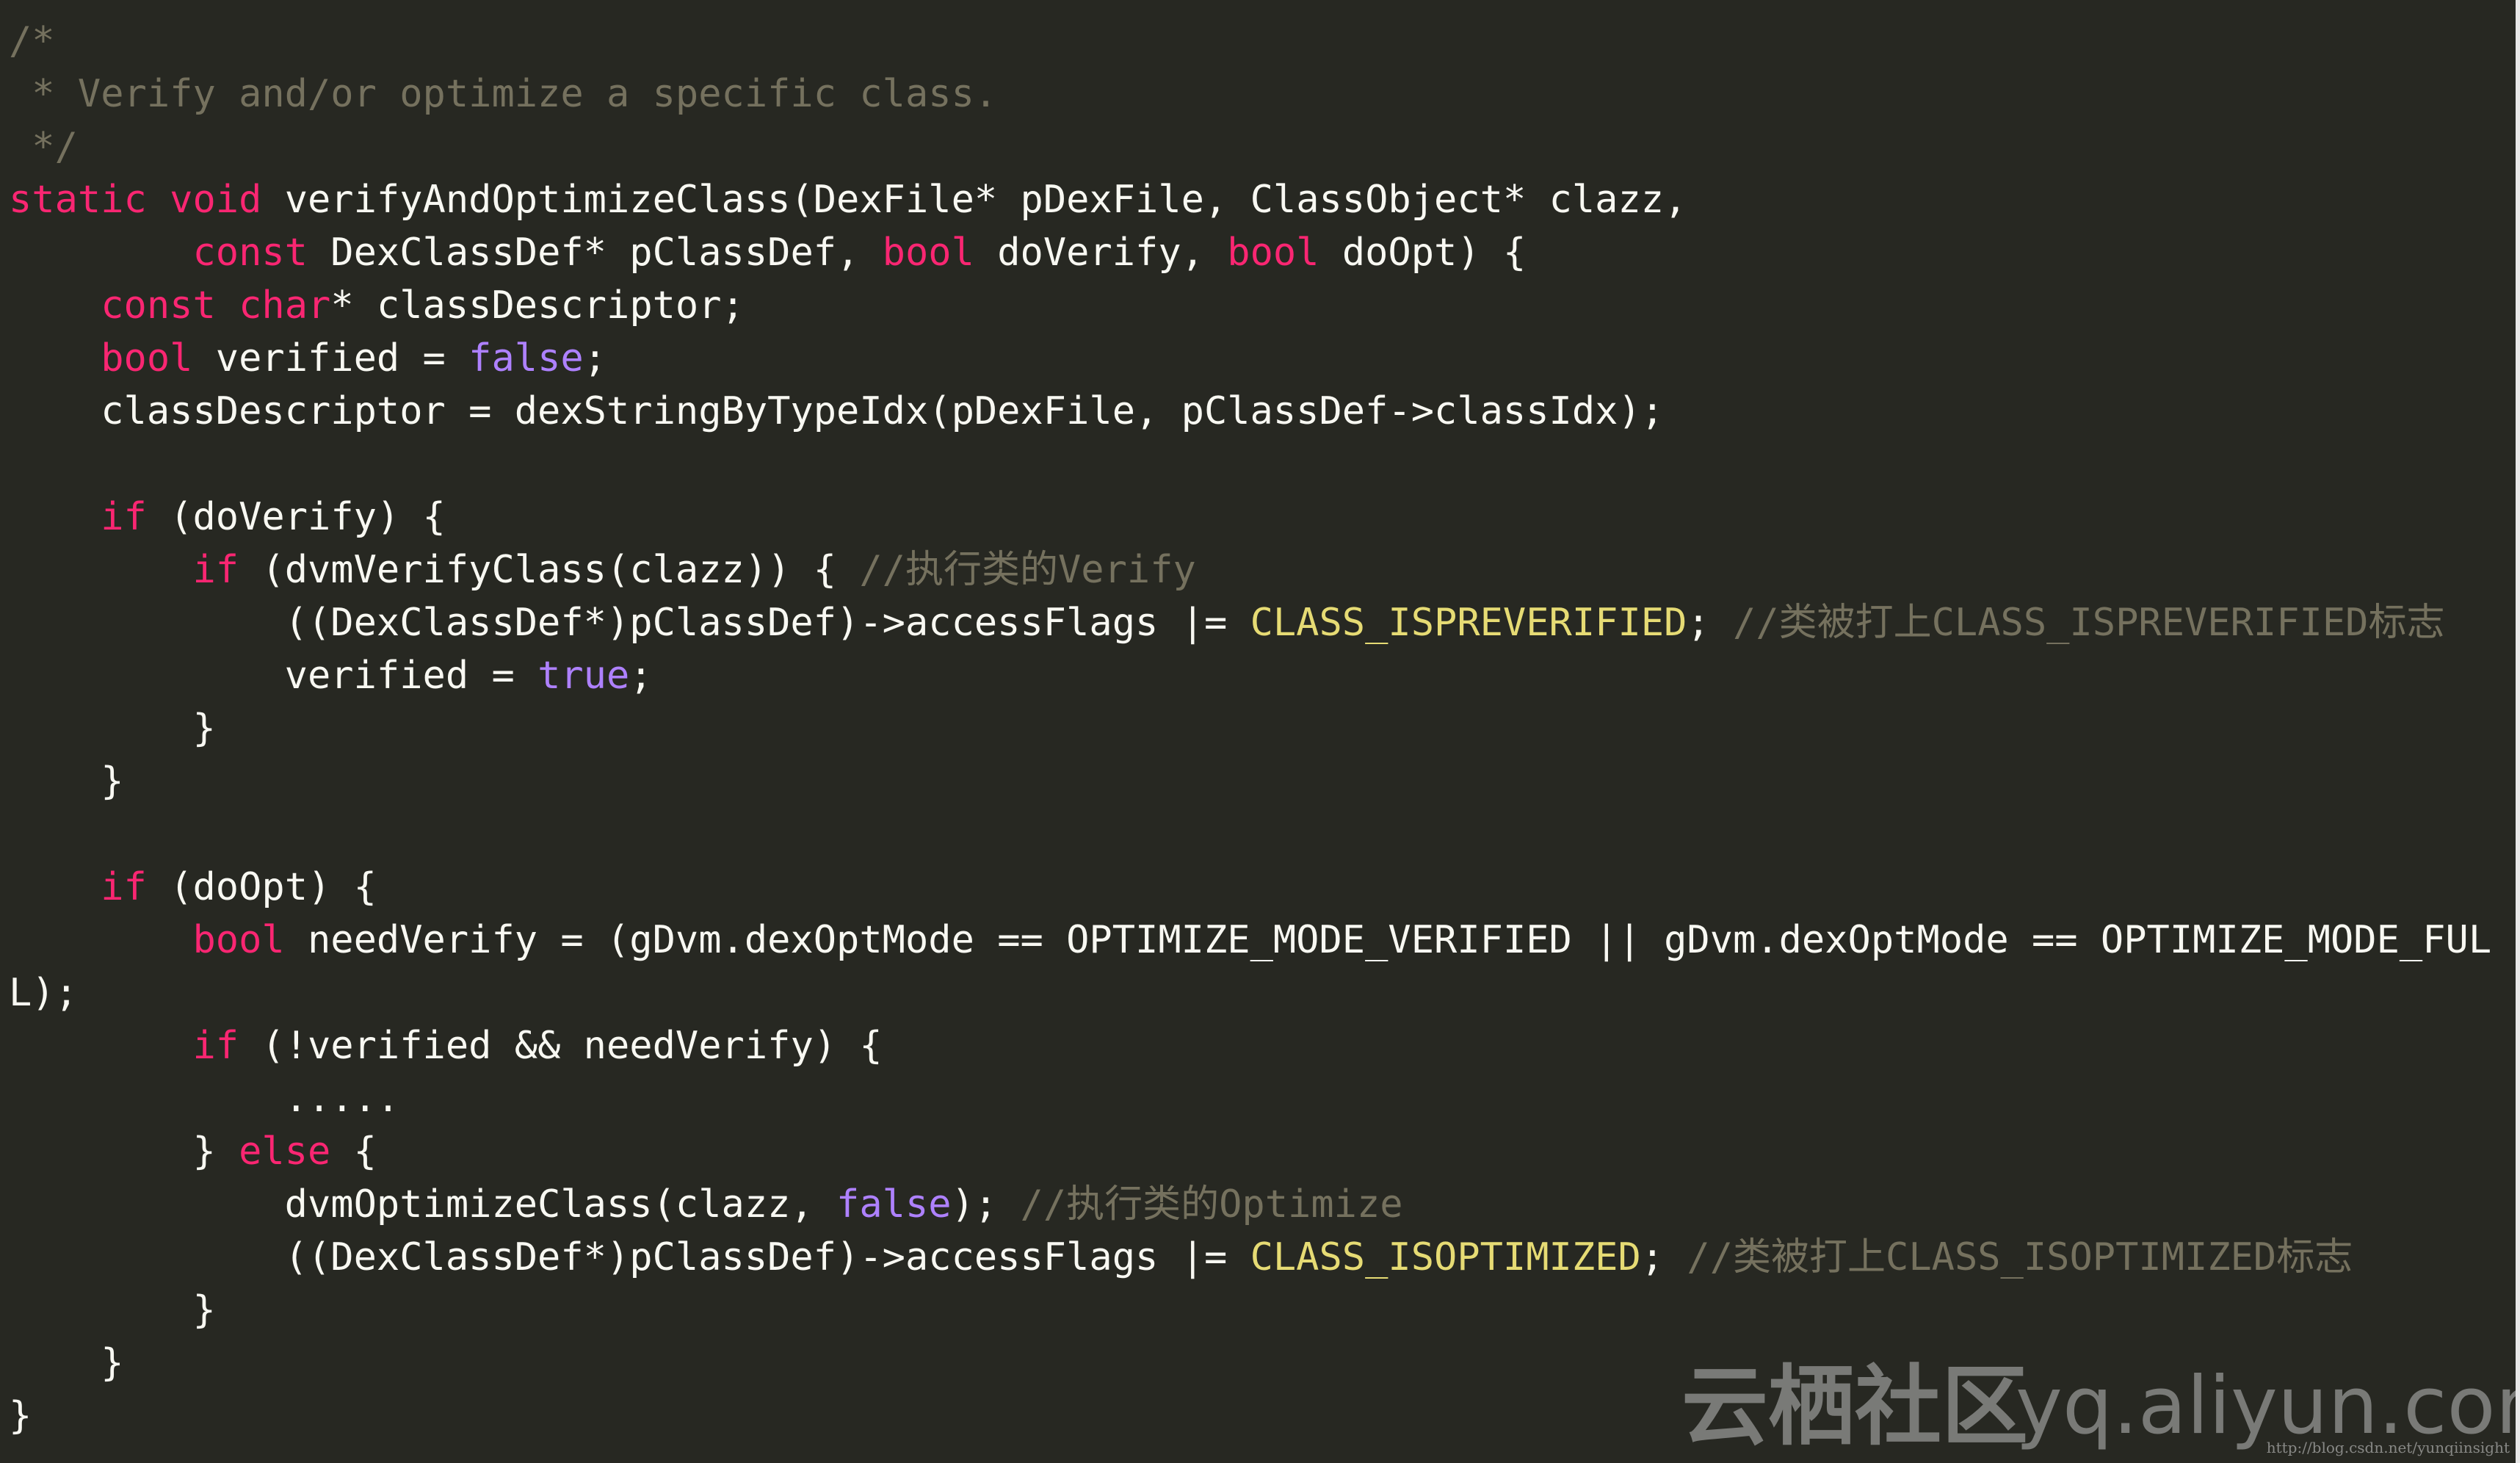 The height and width of the screenshot is (1463, 2520). Describe the element at coordinates (78, 200) in the screenshot. I see `code-token: static` at that location.